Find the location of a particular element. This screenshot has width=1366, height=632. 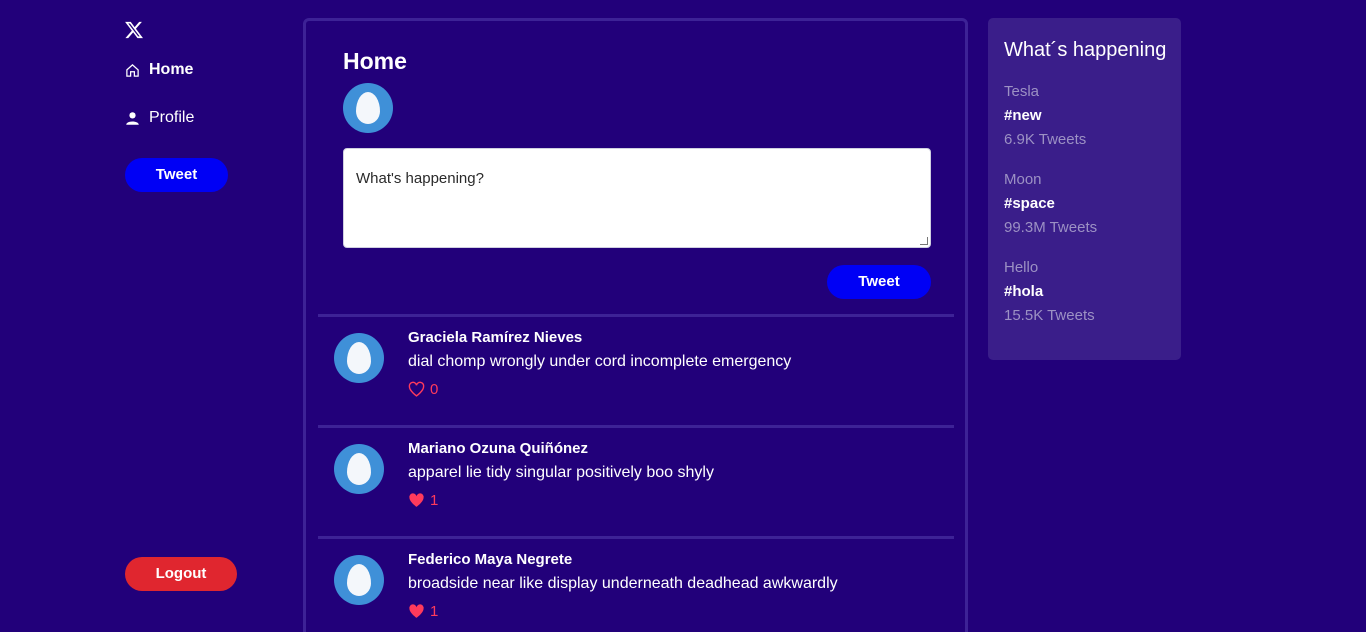

tweet-author: Mariano Ozuna Quiñónez is located at coordinates (498, 448).